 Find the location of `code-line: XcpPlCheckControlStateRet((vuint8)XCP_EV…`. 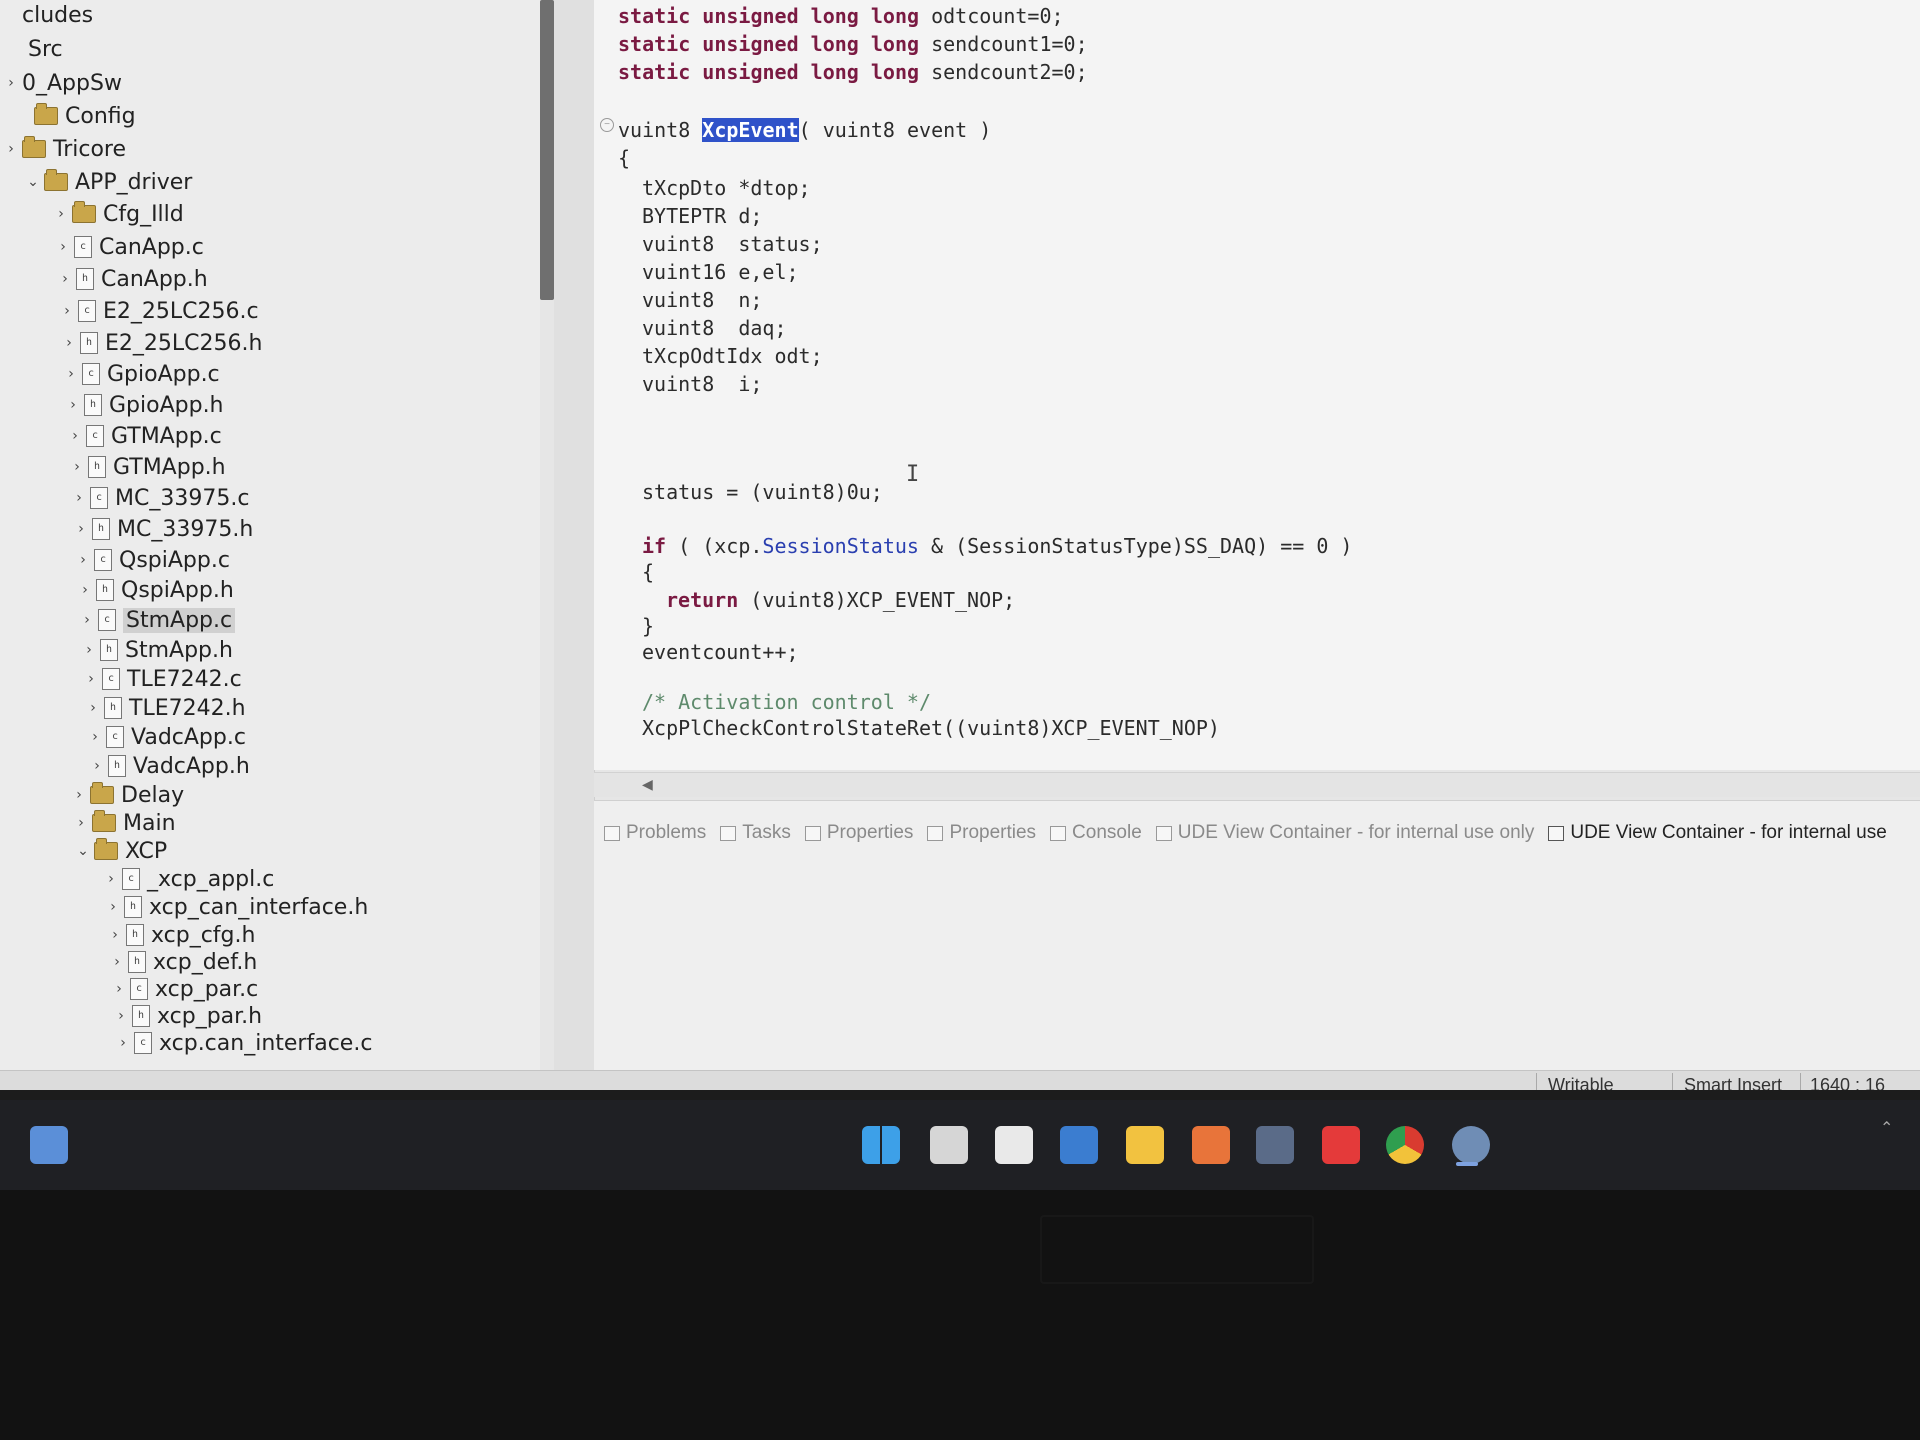

code-line: XcpPlCheckControlStateRet((vuint8)XCP_EV… is located at coordinates (931, 729).